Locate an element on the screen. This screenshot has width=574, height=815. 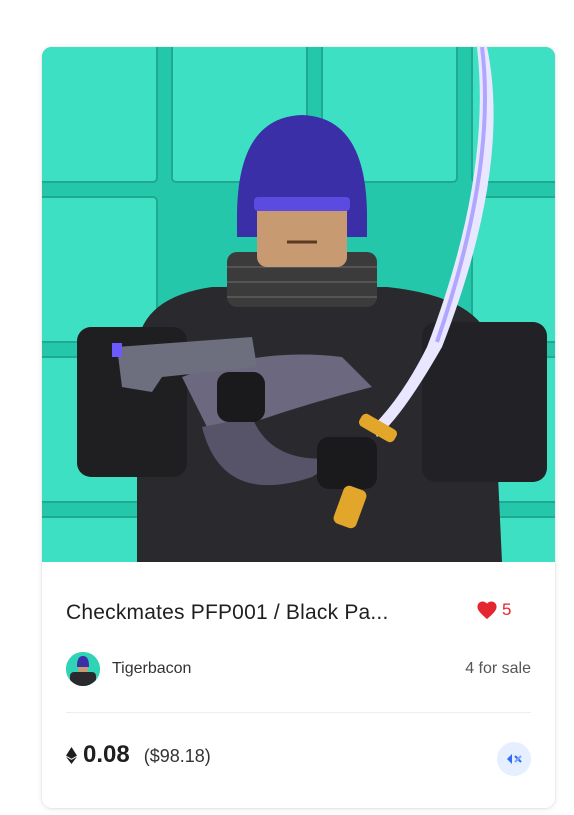
owner-link: Tigerbacon is located at coordinates (128, 669).